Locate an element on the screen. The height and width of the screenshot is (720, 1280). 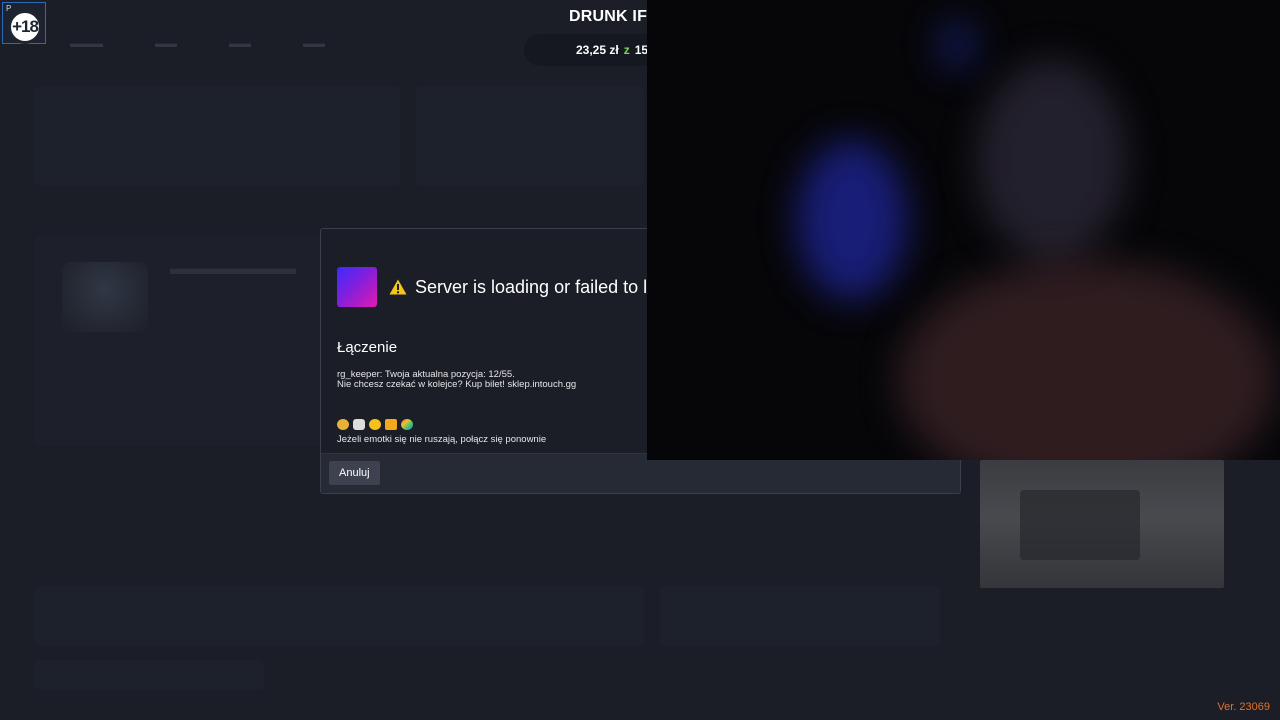
version-label: Ver. 23069 is located at coordinates (1243, 707).